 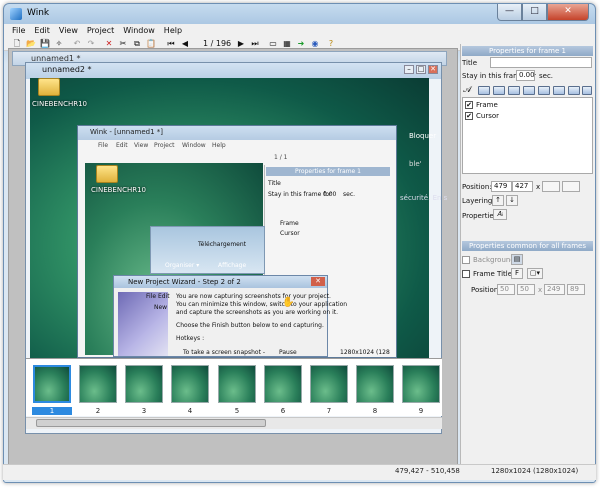 What do you see at coordinates (484, 90) in the screenshot?
I see `cursor-tool-icon` at bounding box center [484, 90].